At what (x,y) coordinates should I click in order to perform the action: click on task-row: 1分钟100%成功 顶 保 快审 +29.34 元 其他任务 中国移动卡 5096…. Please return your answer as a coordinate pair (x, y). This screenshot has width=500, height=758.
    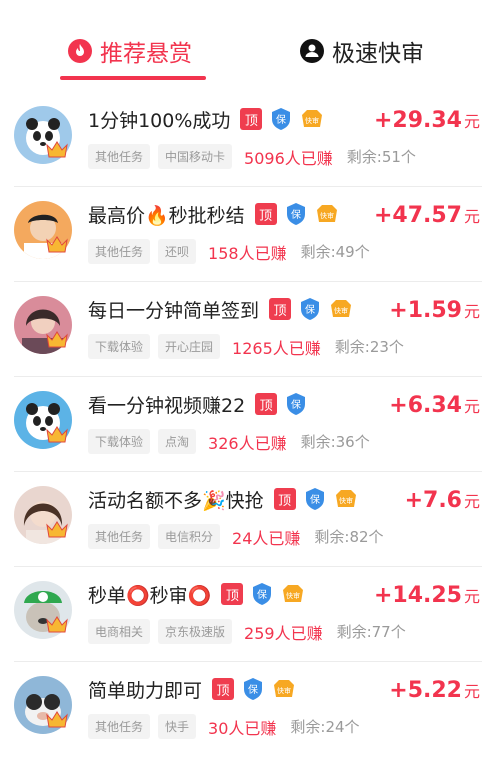
    Looking at the image, I should click on (248, 139).